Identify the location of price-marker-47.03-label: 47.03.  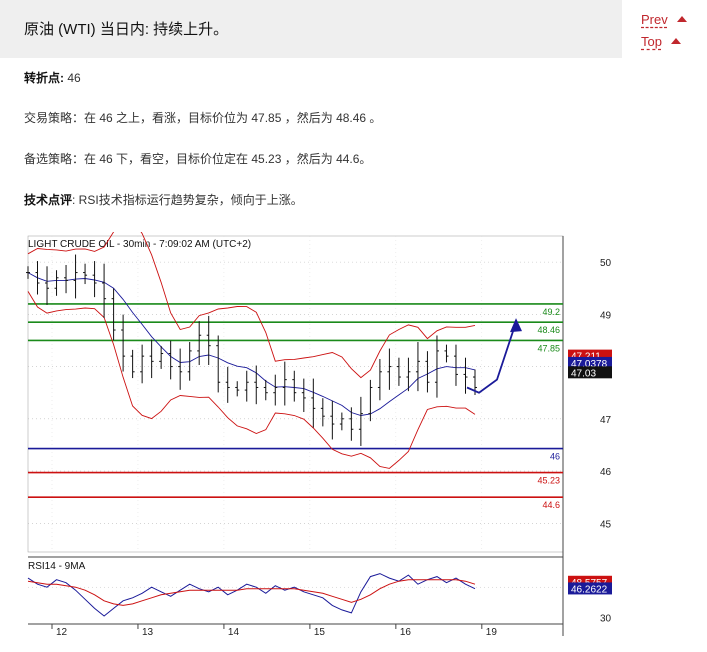
(583, 373).